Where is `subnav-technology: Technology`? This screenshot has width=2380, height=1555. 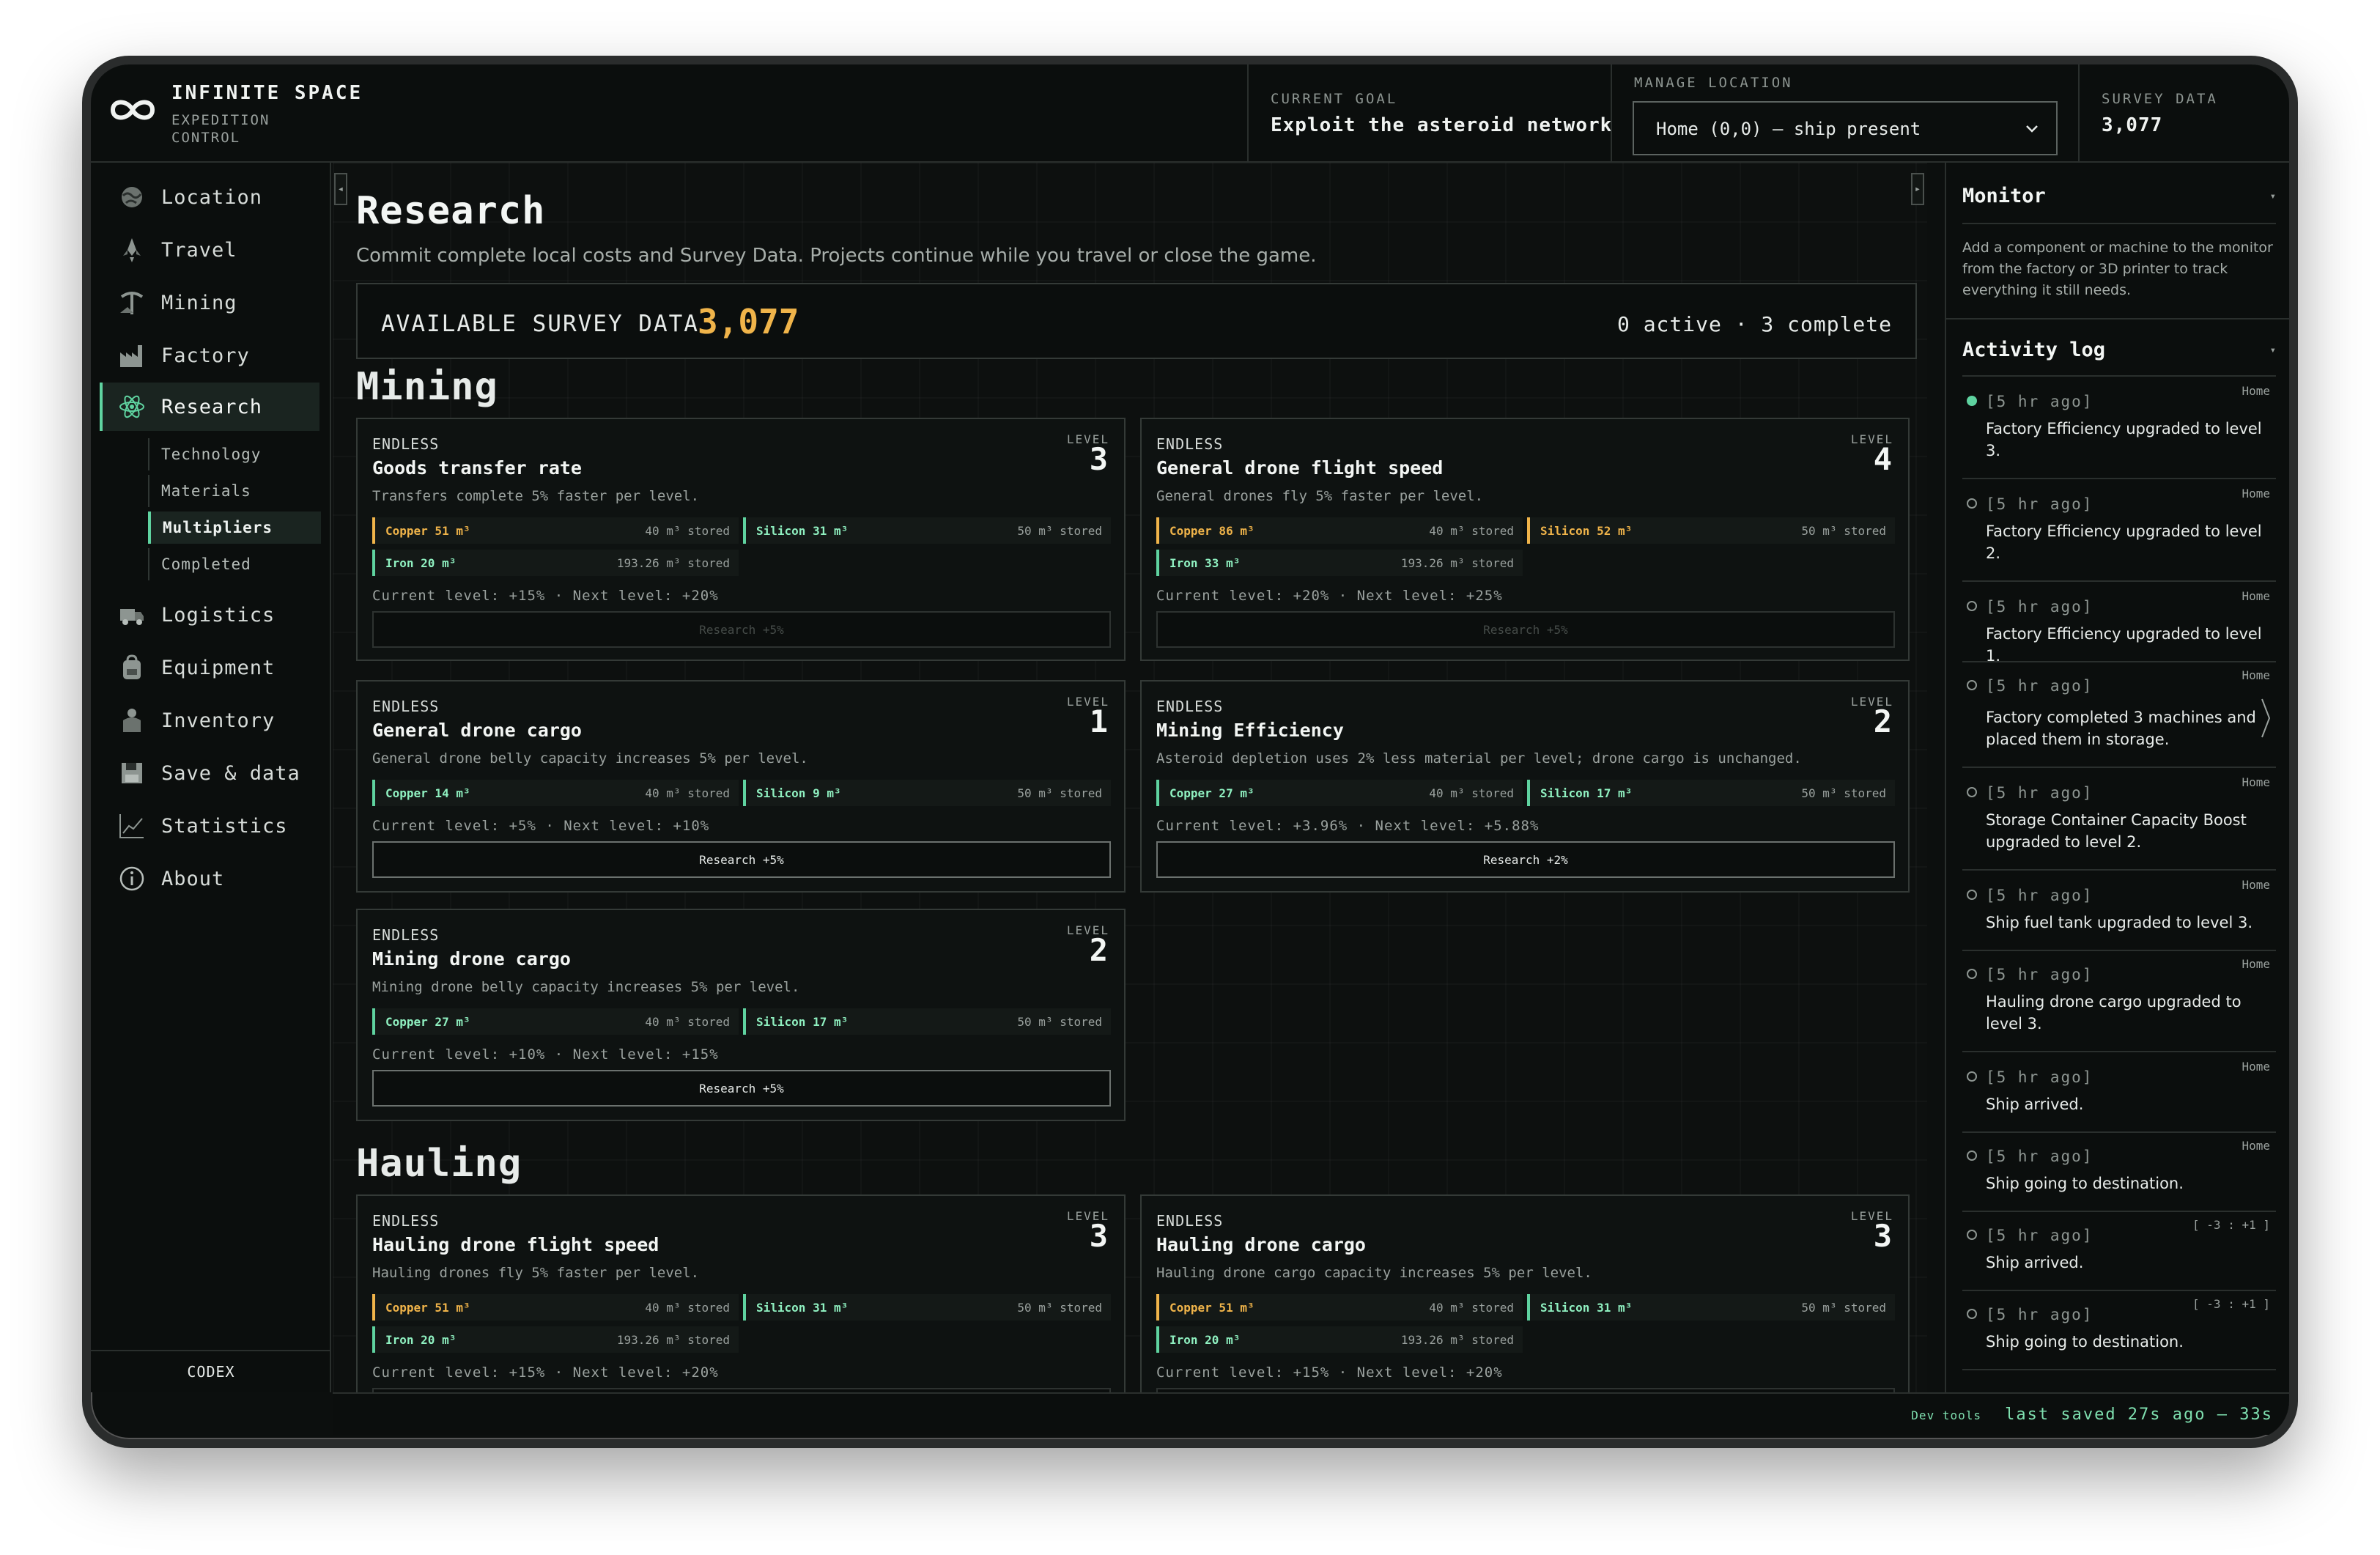
subnav-technology: Technology is located at coordinates (235, 454).